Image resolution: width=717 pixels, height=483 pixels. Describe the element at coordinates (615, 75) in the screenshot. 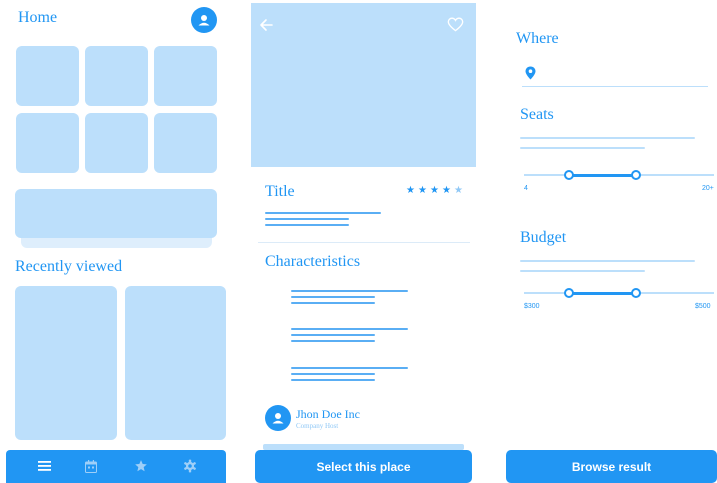

I see `where-input` at that location.